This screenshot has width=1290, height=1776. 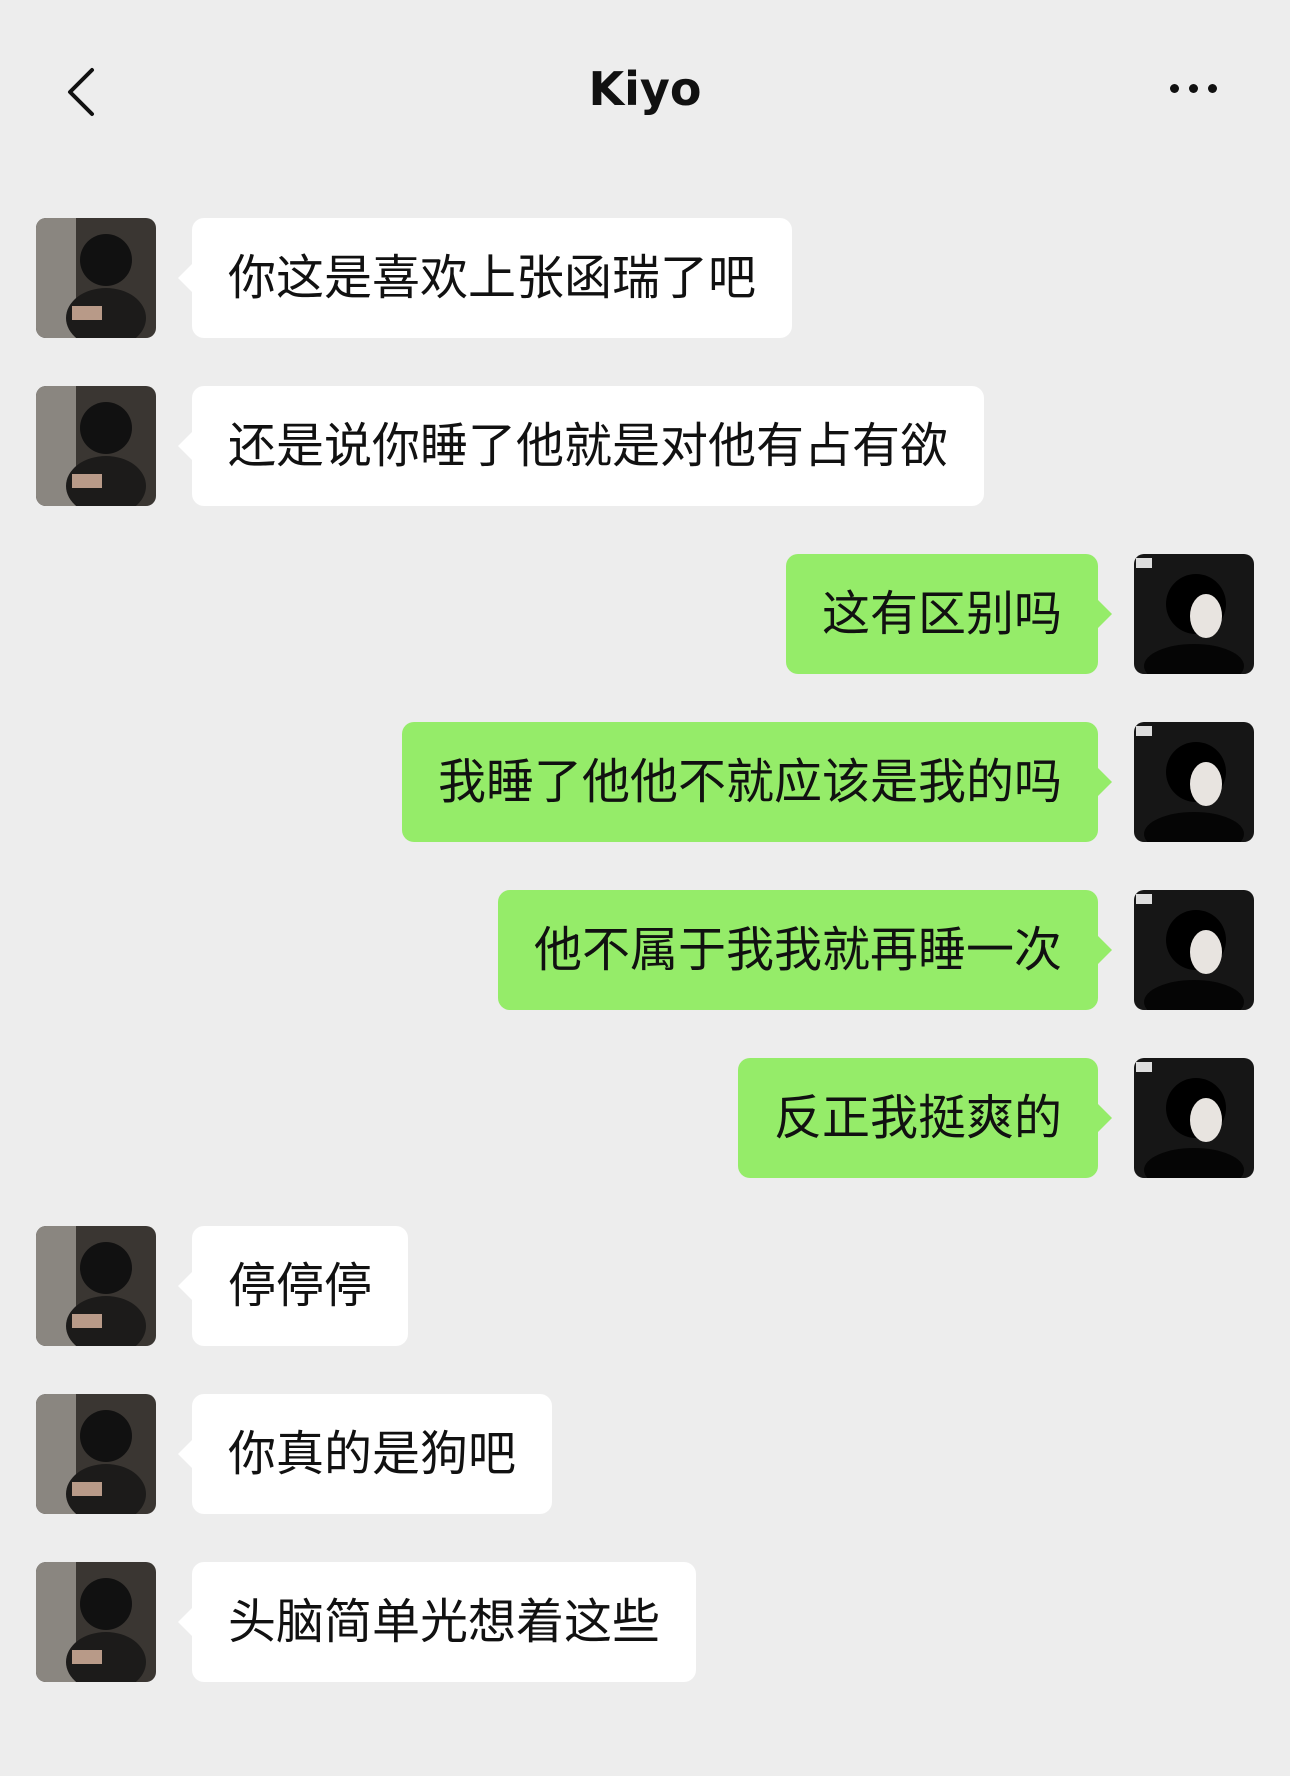 I want to click on message-row: 停停停, so click(x=645, y=1286).